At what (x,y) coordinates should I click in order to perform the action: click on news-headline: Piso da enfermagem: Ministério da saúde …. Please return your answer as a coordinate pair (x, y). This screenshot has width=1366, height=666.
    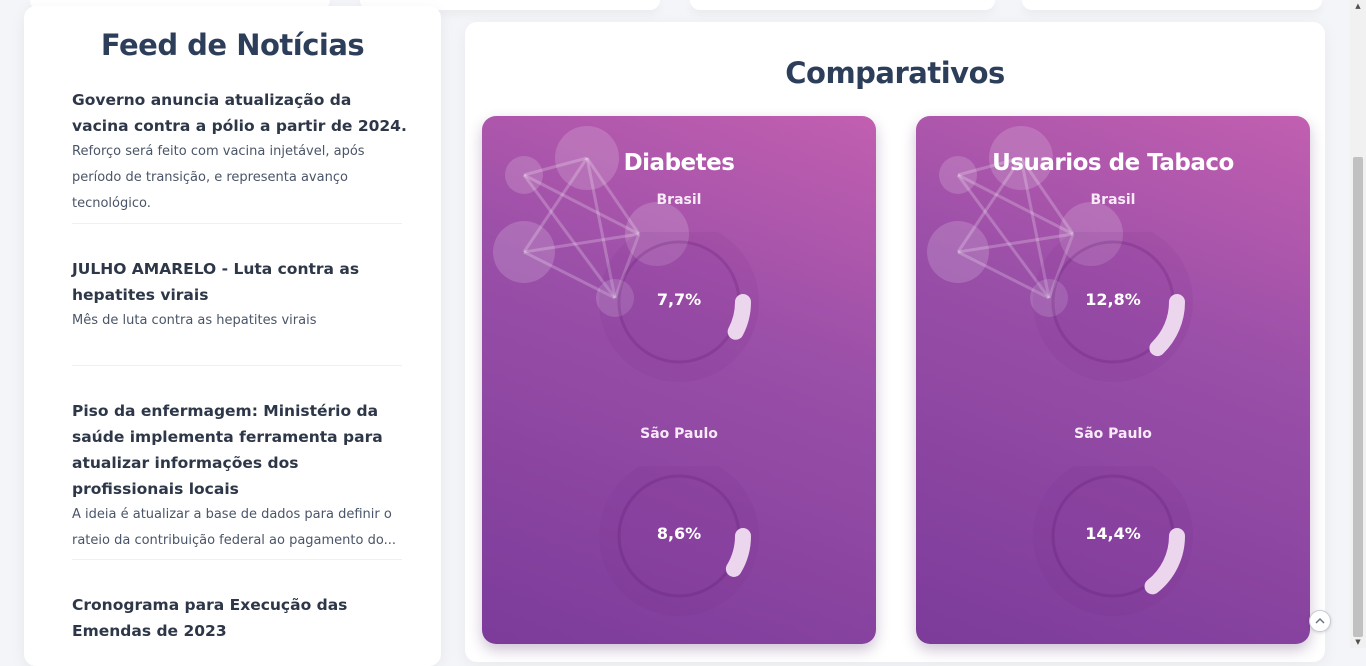
    Looking at the image, I should click on (242, 450).